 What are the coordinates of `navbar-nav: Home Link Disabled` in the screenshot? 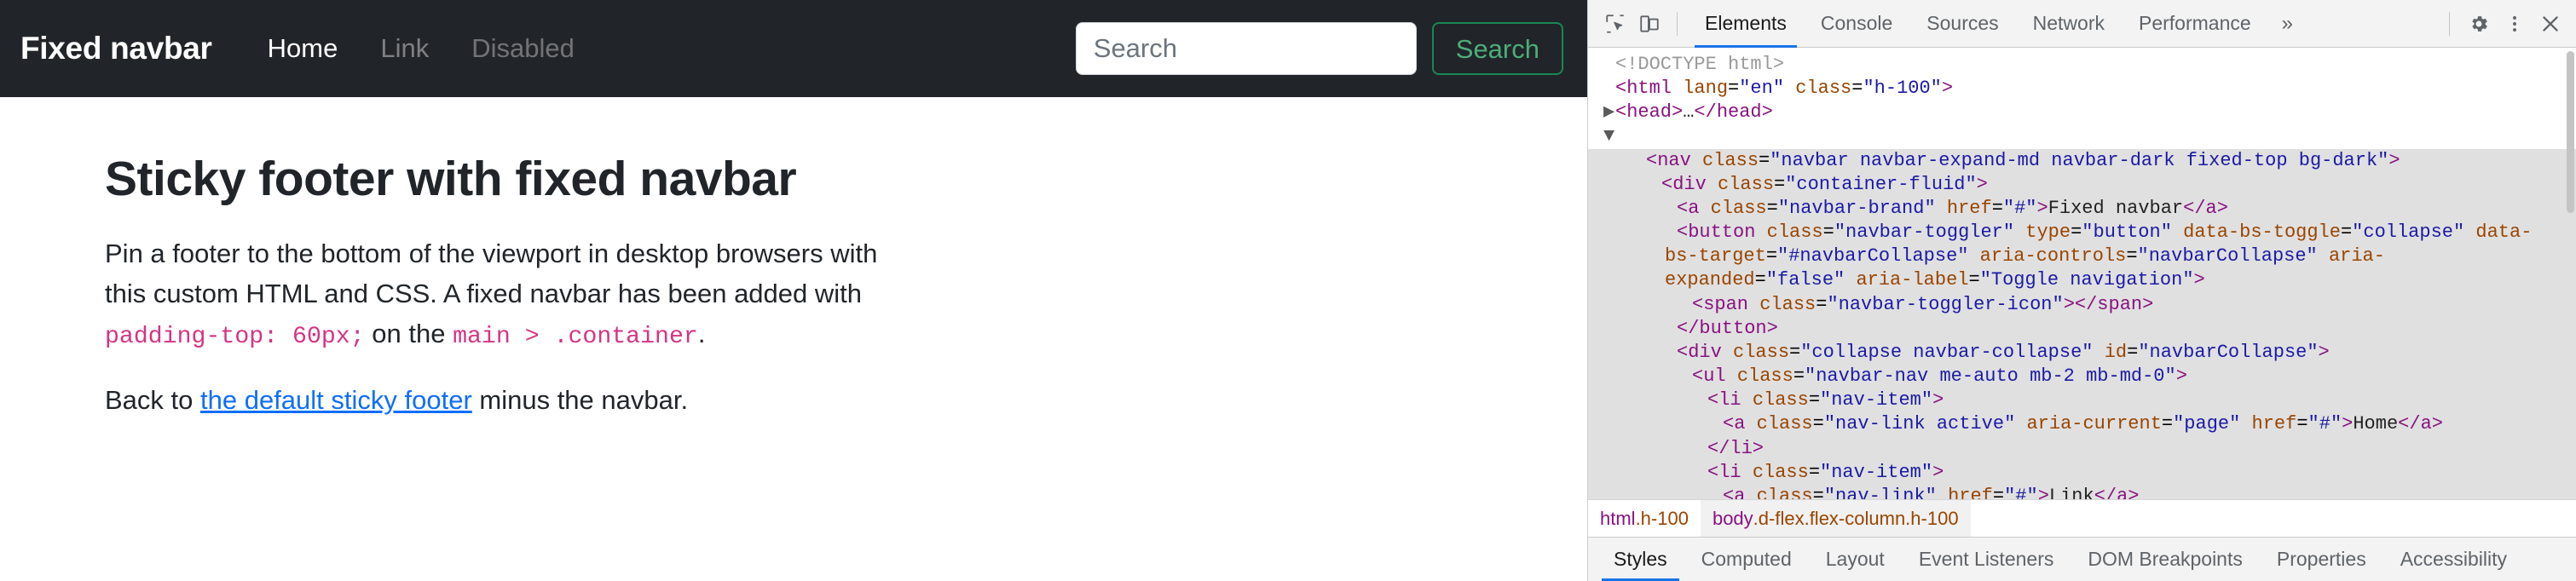 It's located at (421, 48).